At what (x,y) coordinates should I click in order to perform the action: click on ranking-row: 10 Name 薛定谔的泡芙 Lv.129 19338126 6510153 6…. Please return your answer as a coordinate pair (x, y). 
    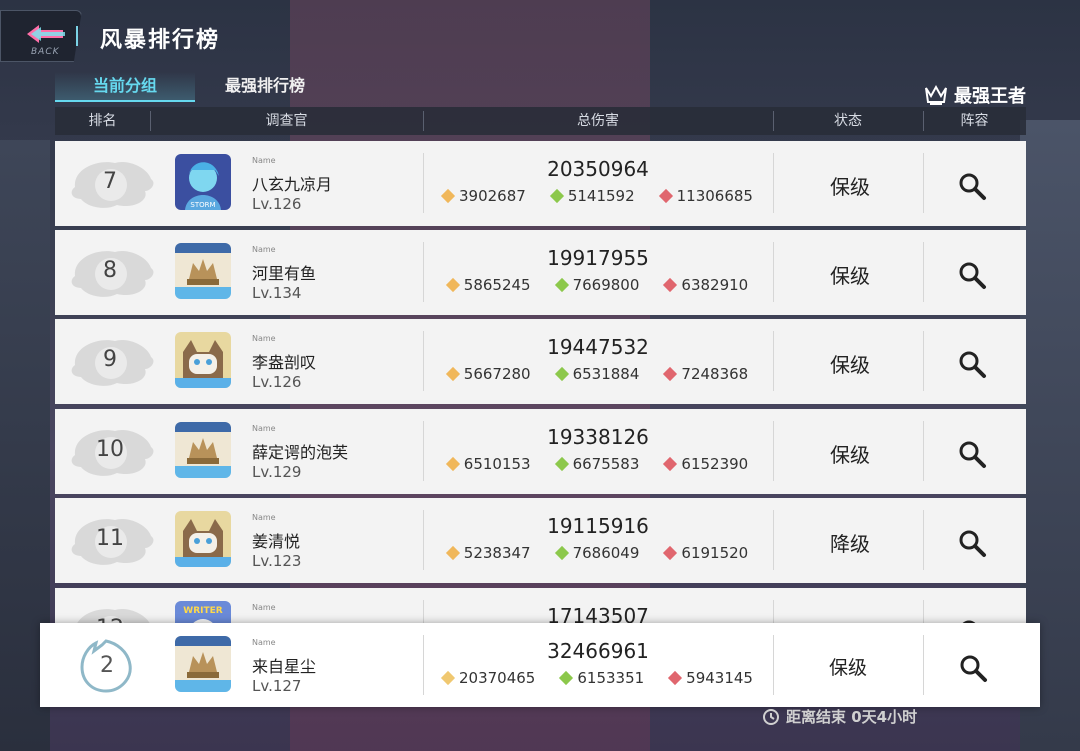
    Looking at the image, I should click on (540, 451).